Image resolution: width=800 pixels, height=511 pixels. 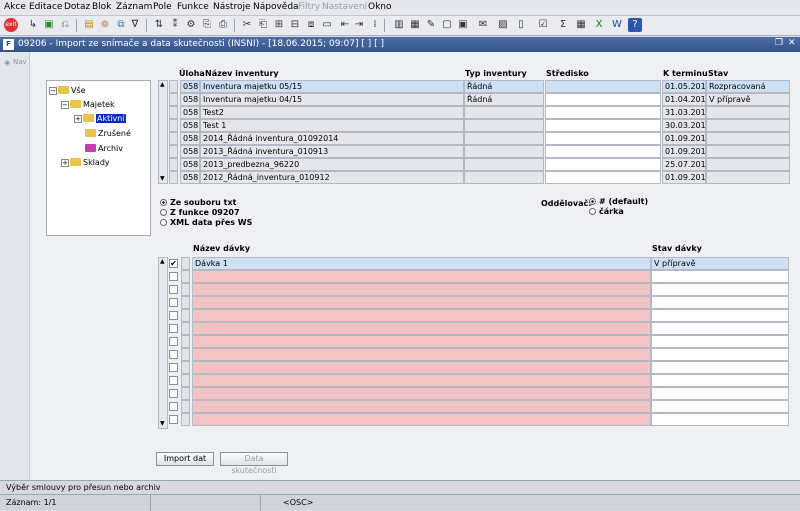 What do you see at coordinates (617, 25) in the screenshot?
I see `word-icon: W` at bounding box center [617, 25].